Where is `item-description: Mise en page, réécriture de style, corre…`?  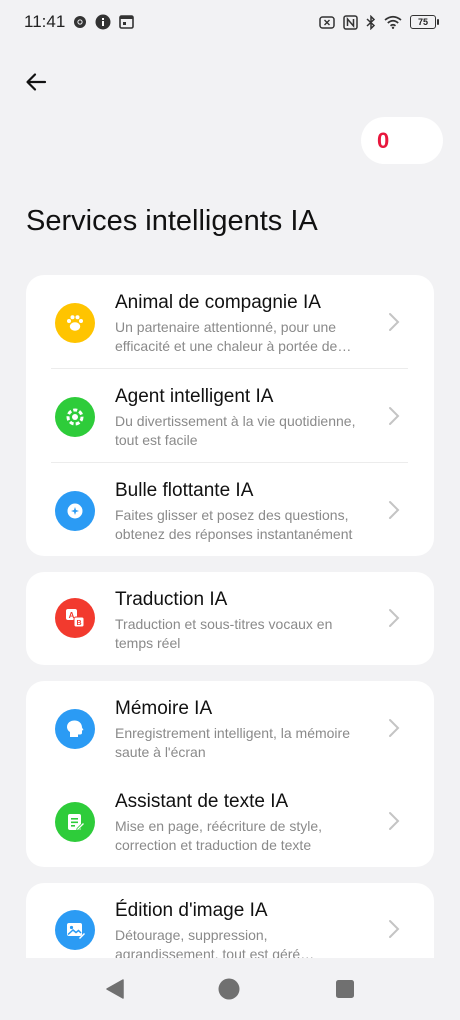
item-description: Mise en page, réécriture de style, corre… is located at coordinates (218, 835).